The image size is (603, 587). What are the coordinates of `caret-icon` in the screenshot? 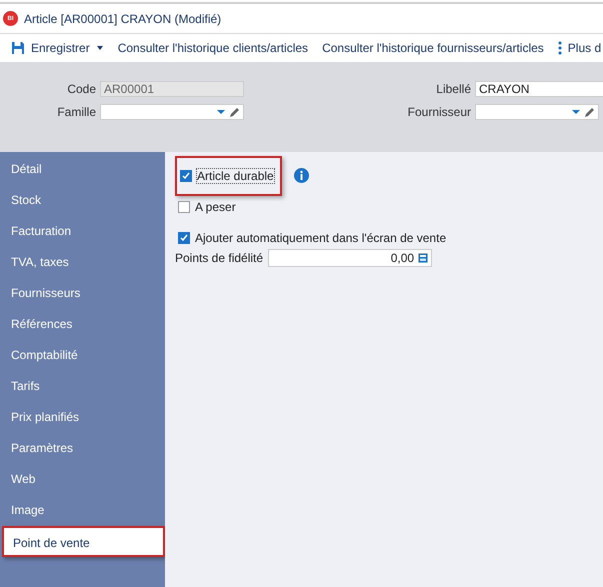 It's located at (100, 48).